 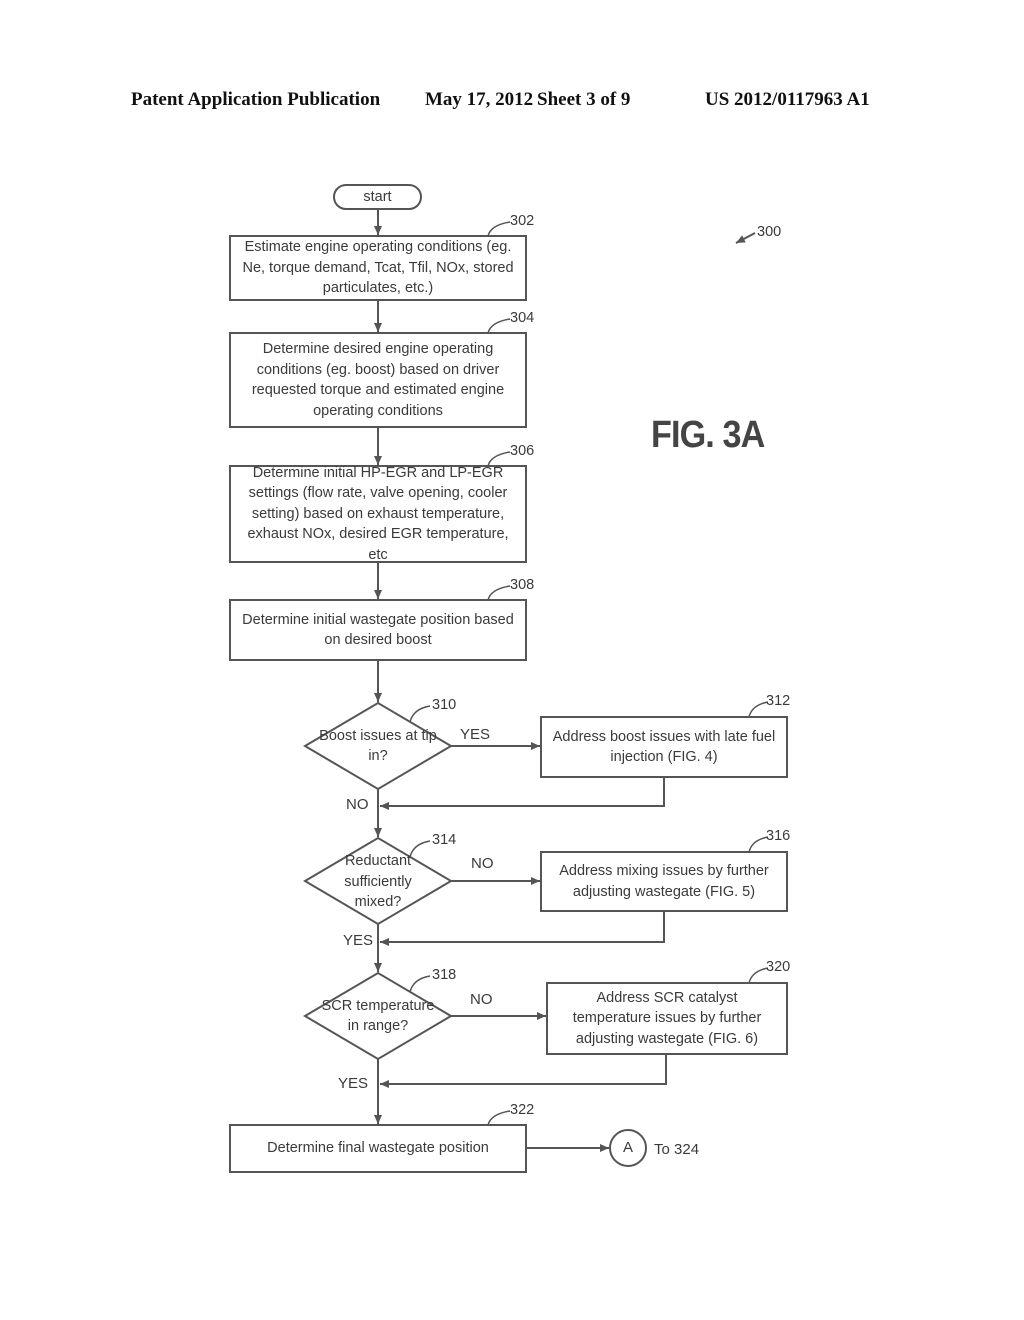 What do you see at coordinates (522, 585) in the screenshot?
I see `ref-308: 308` at bounding box center [522, 585].